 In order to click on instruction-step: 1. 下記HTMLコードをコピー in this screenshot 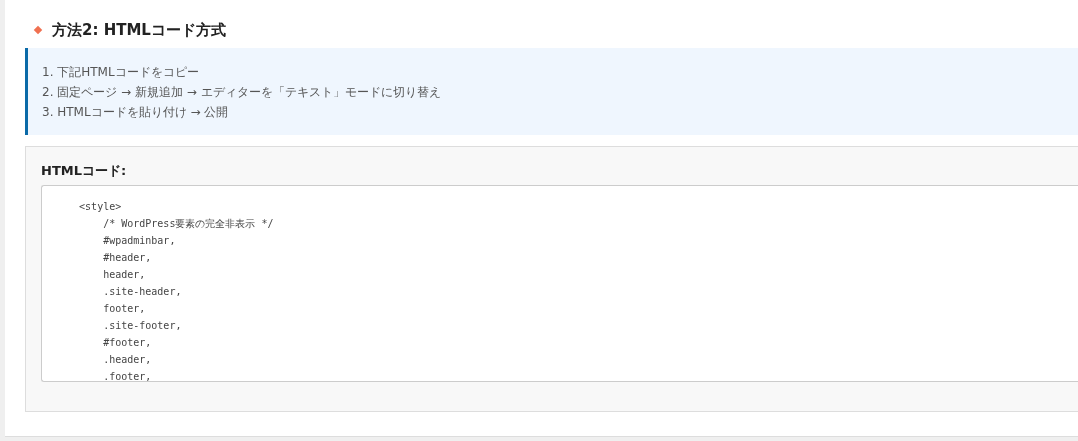, I will do `click(560, 72)`.